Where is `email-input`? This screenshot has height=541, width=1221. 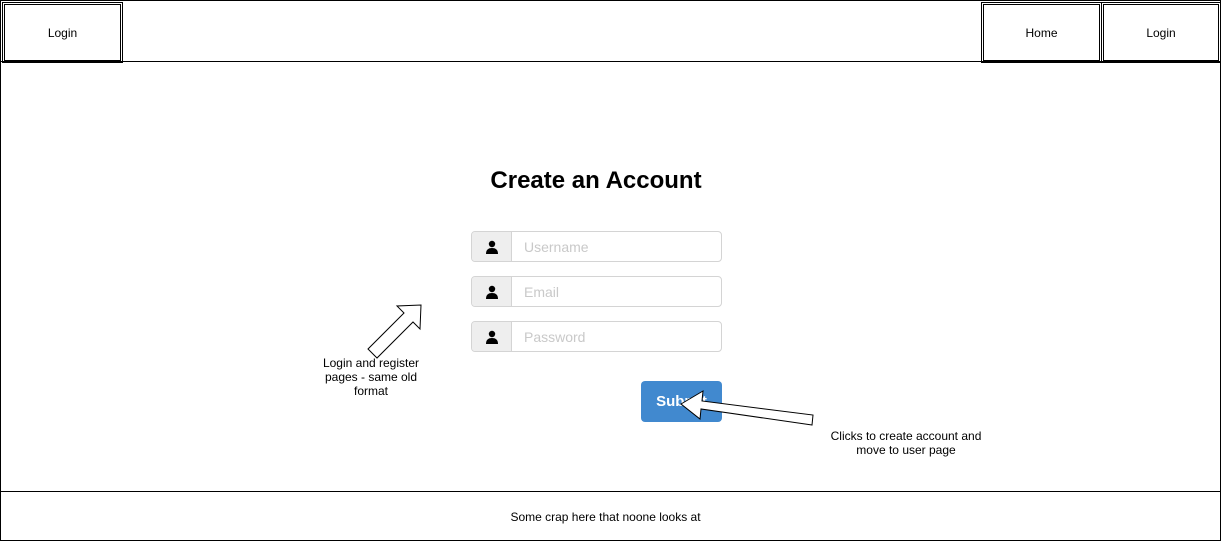
email-input is located at coordinates (616, 291).